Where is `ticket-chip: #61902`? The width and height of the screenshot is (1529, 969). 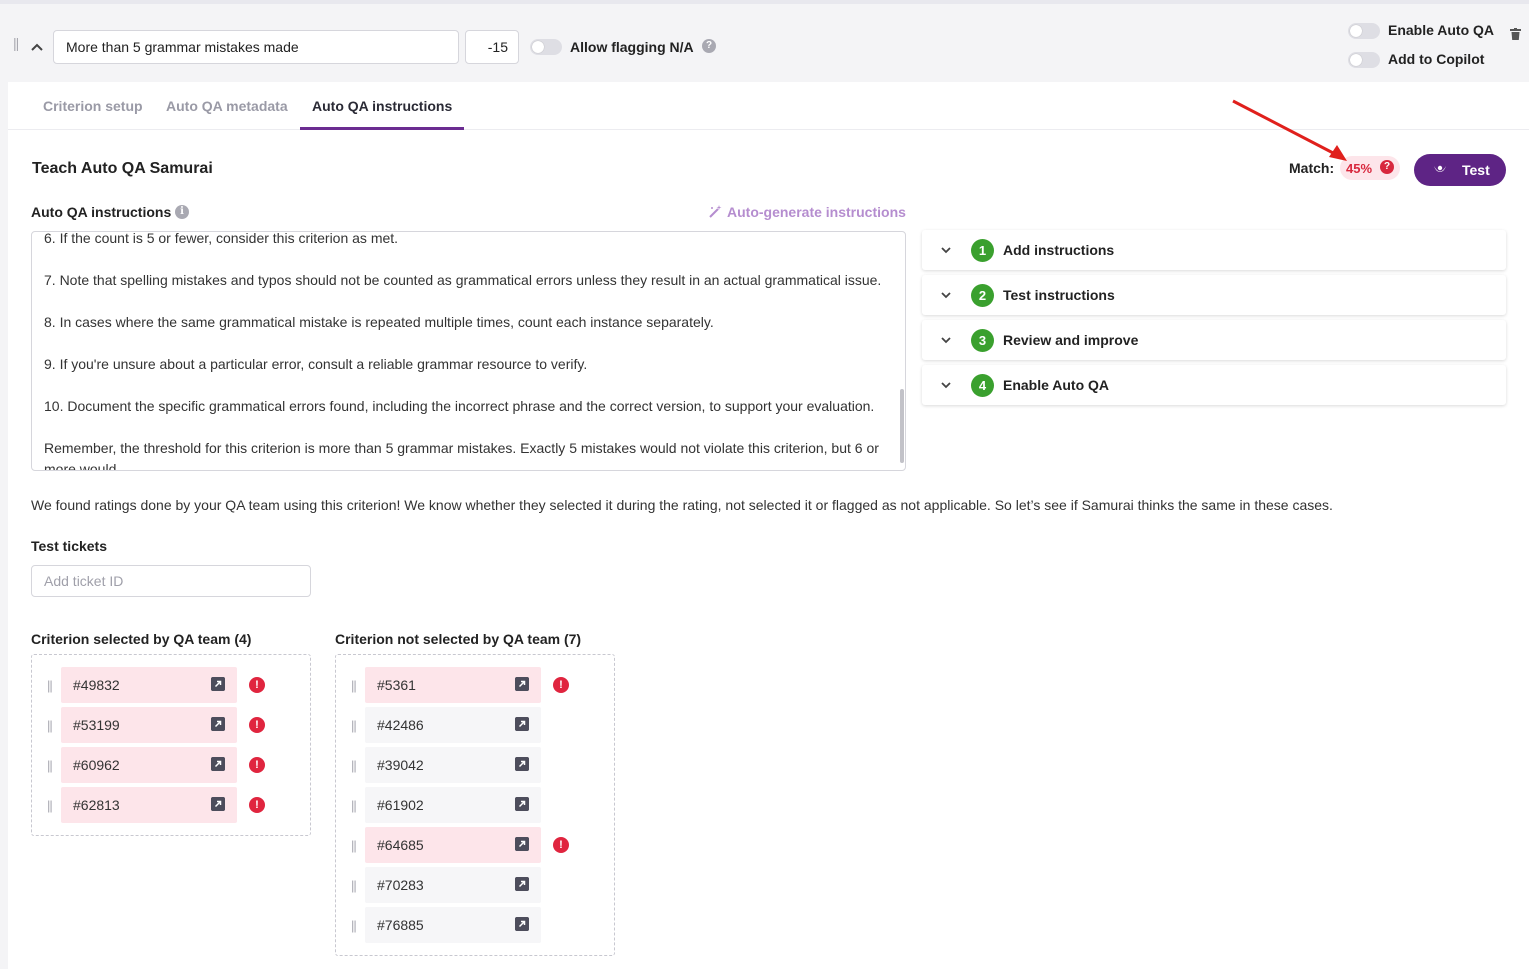 ticket-chip: #61902 is located at coordinates (453, 805).